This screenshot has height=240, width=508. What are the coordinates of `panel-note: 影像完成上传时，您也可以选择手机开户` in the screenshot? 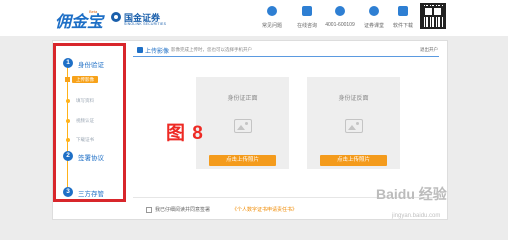 It's located at (211, 49).